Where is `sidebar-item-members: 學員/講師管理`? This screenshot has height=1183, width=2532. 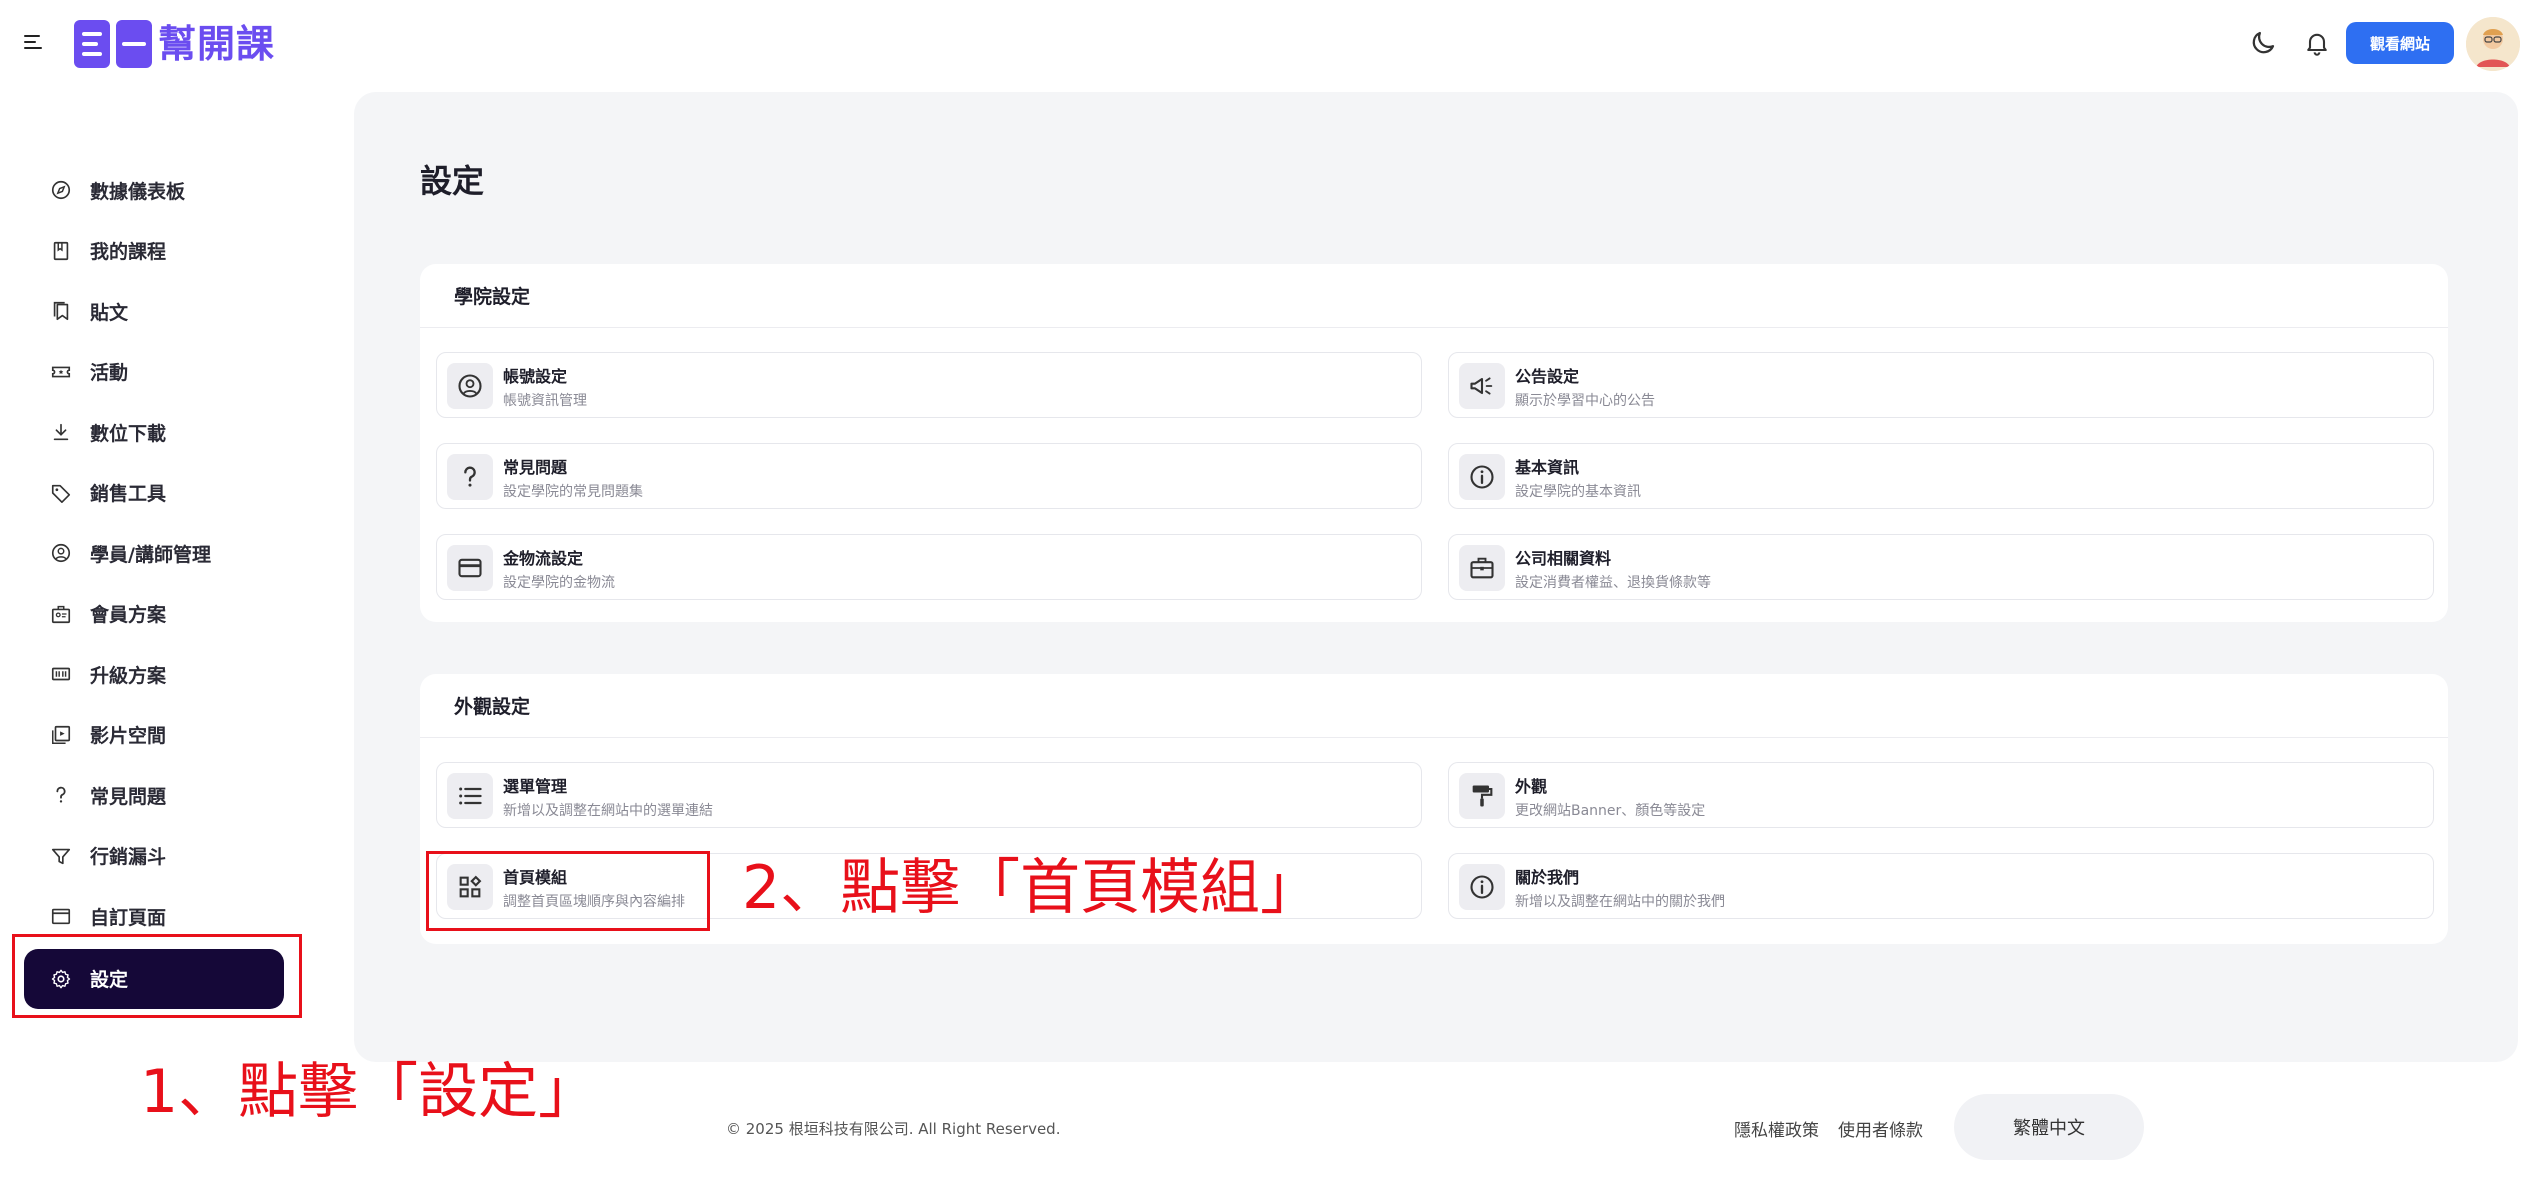 sidebar-item-members: 學員/講師管理 is located at coordinates (169, 553).